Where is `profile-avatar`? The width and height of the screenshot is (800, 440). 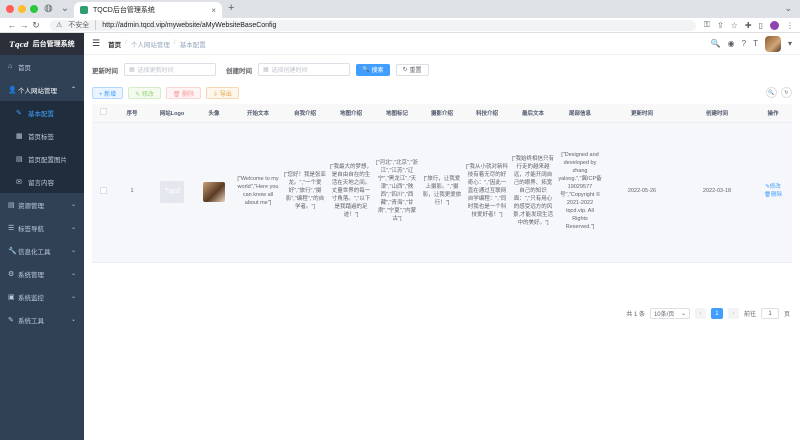
profile-avatar is located at coordinates (774, 25).